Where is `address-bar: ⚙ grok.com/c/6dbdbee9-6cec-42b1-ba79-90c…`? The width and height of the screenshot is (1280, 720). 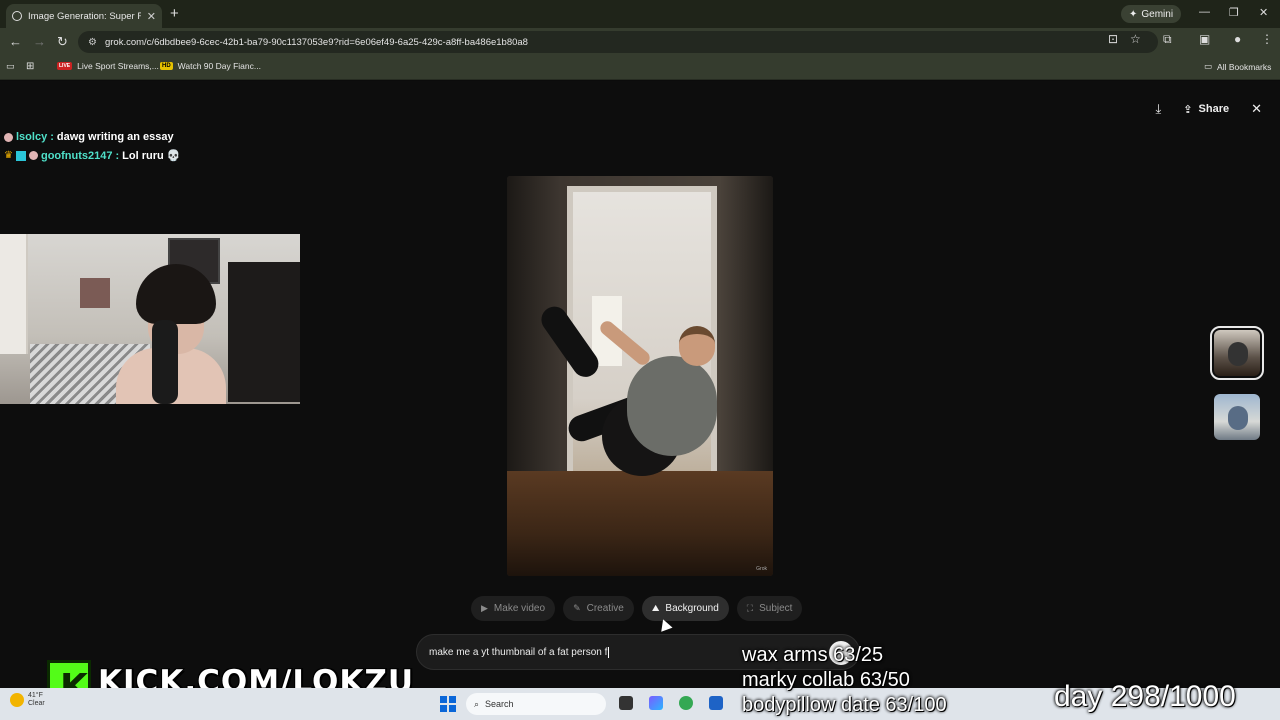 address-bar: ⚙ grok.com/c/6dbdbee9-6cec-42b1-ba79-90c… is located at coordinates (618, 42).